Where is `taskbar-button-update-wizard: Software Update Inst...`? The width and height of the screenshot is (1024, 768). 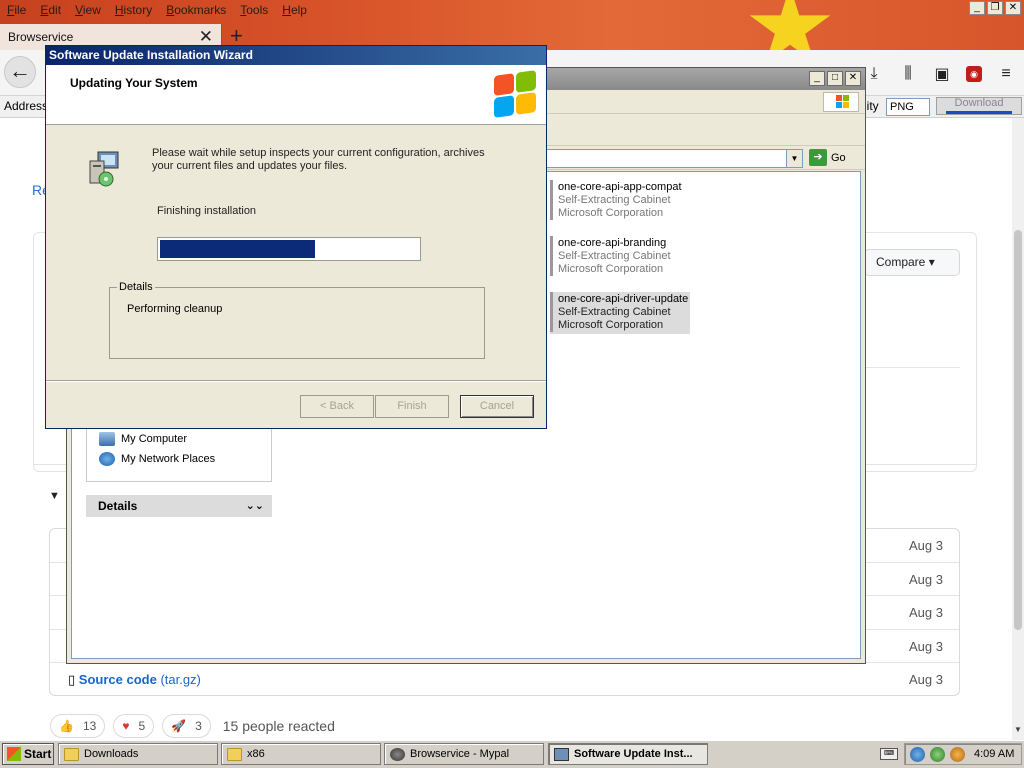
taskbar-button-update-wizard: Software Update Inst... is located at coordinates (628, 754).